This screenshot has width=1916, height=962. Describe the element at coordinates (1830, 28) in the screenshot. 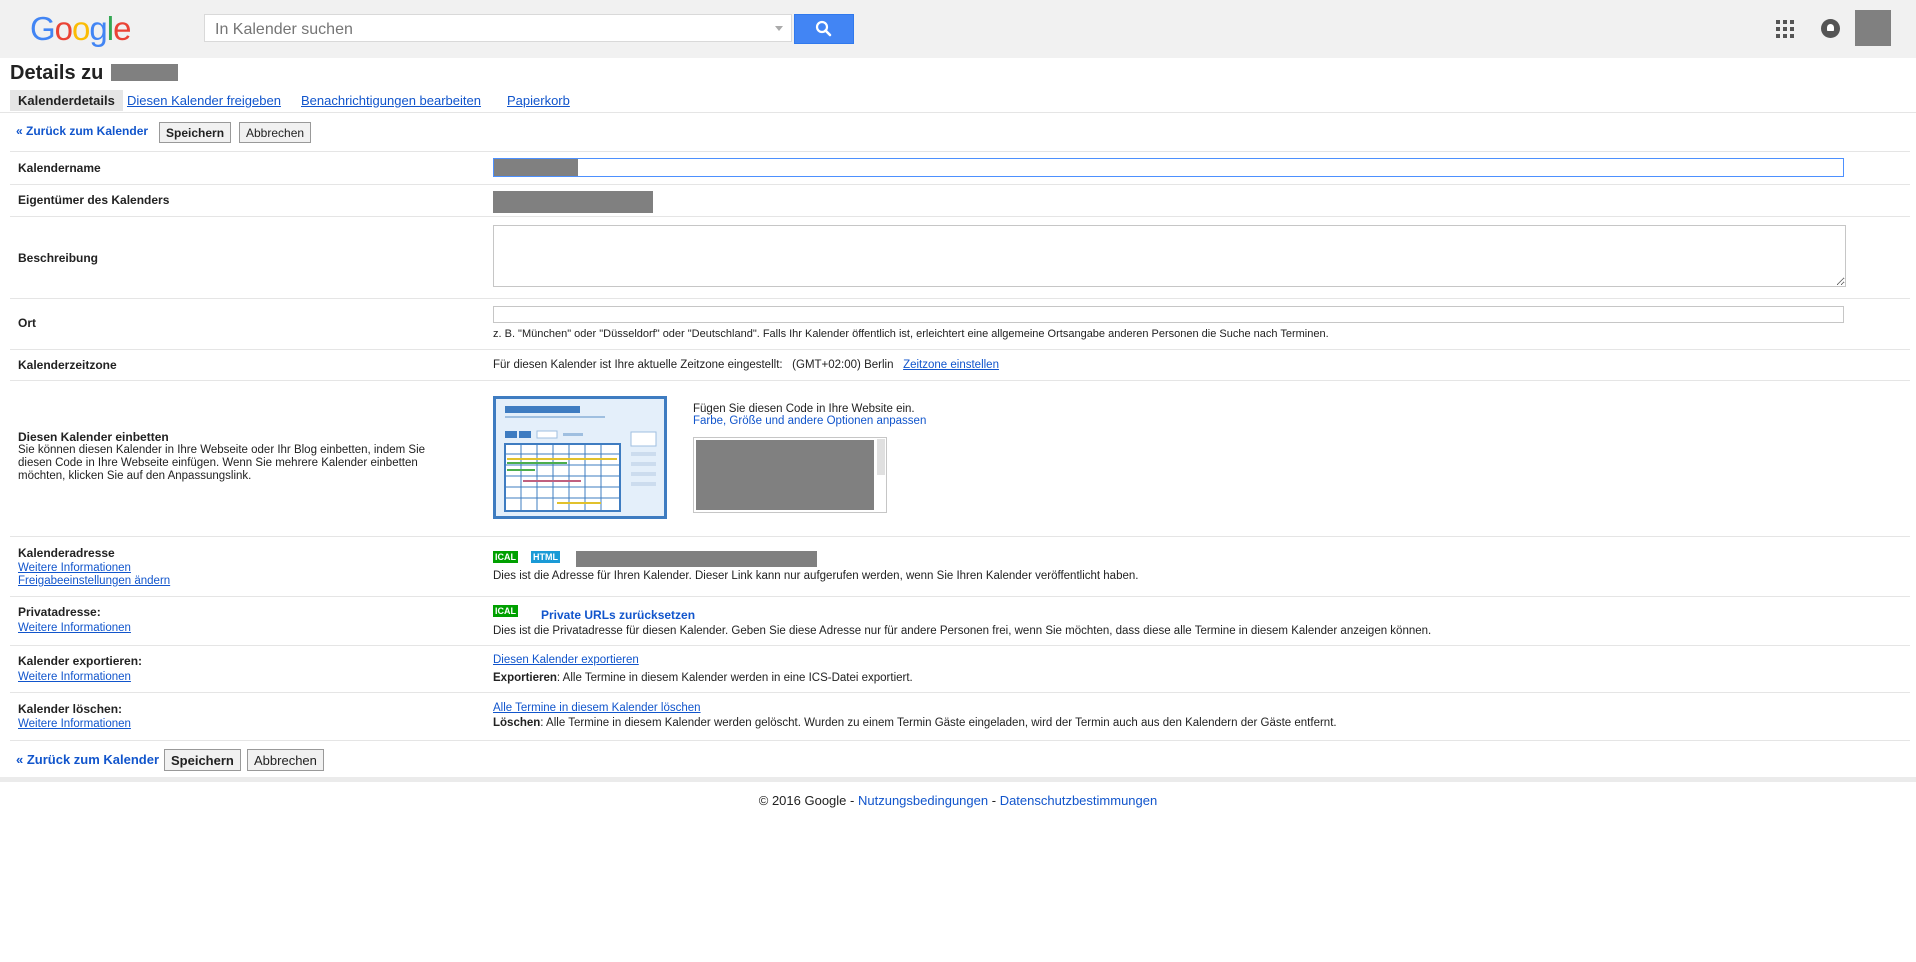

I see `notifications-icon` at that location.